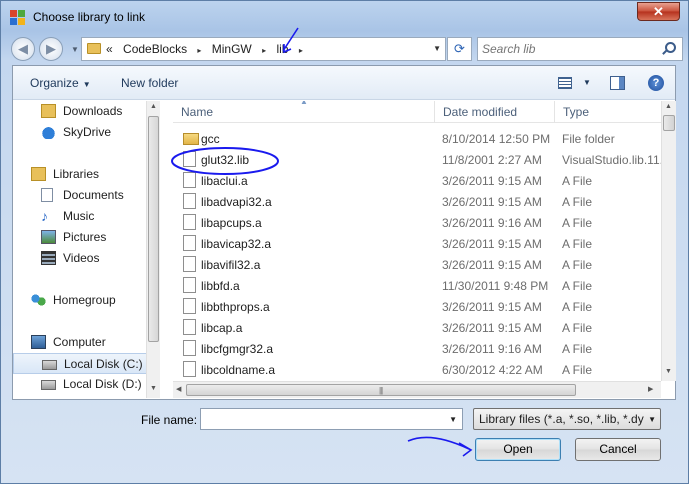 The height and width of the screenshot is (484, 689). Describe the element at coordinates (656, 83) in the screenshot. I see `help-icon: ?` at that location.